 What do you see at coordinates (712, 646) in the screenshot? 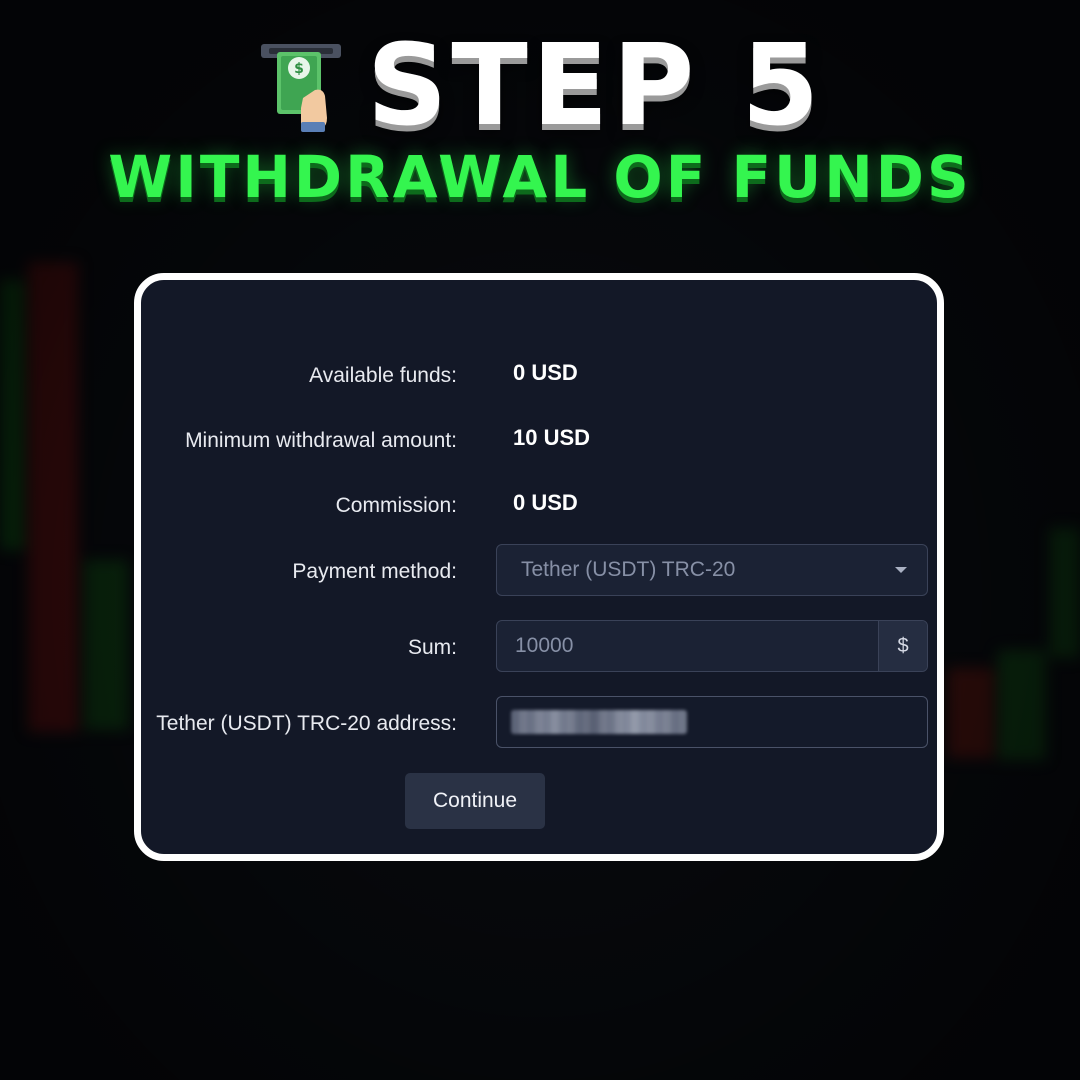
I see `sum-input: 10000 $` at bounding box center [712, 646].